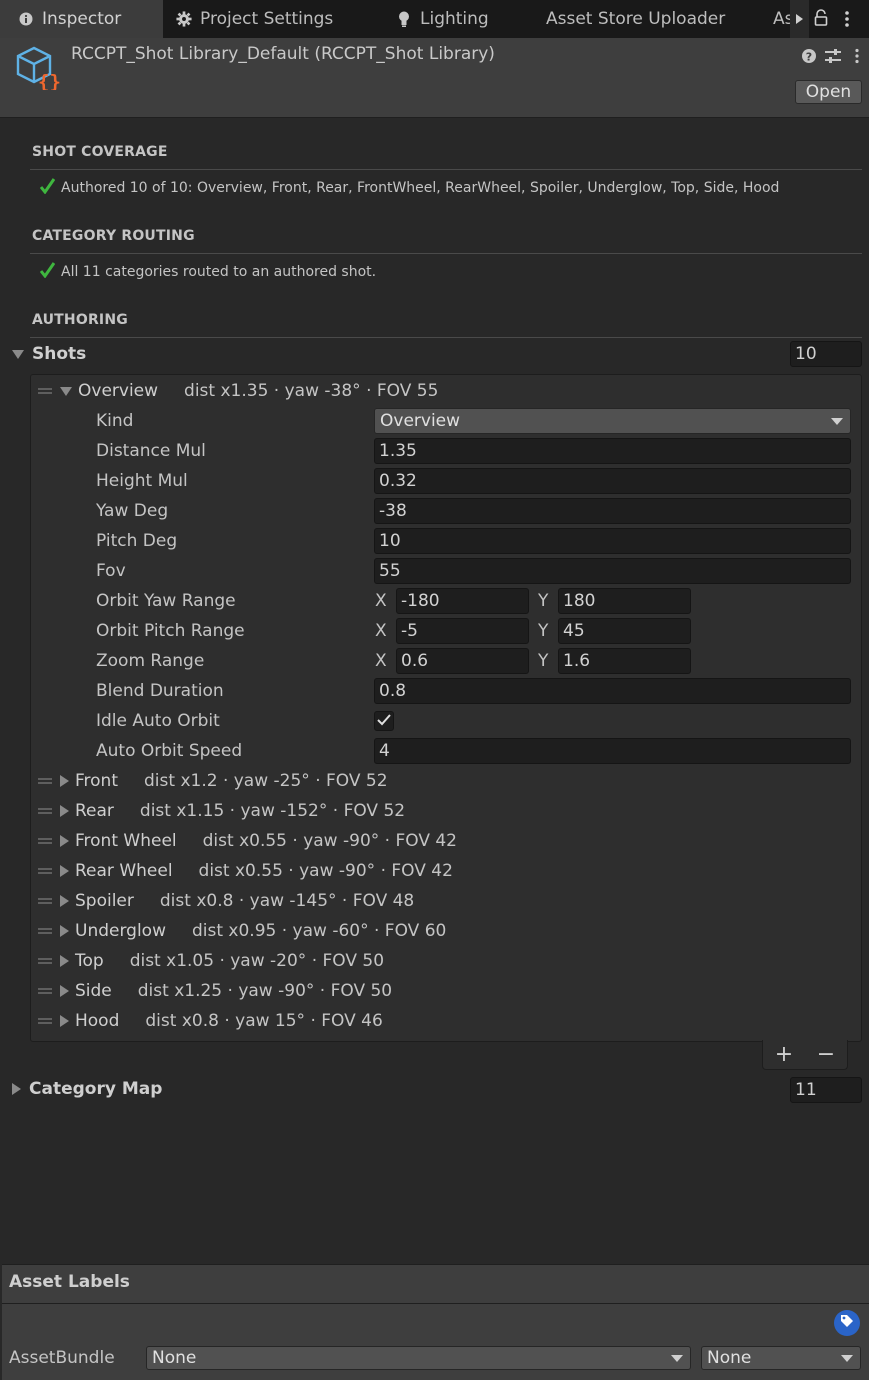 The image size is (869, 1380). What do you see at coordinates (462, 661) in the screenshot?
I see `zoom-x-field: 0.6` at bounding box center [462, 661].